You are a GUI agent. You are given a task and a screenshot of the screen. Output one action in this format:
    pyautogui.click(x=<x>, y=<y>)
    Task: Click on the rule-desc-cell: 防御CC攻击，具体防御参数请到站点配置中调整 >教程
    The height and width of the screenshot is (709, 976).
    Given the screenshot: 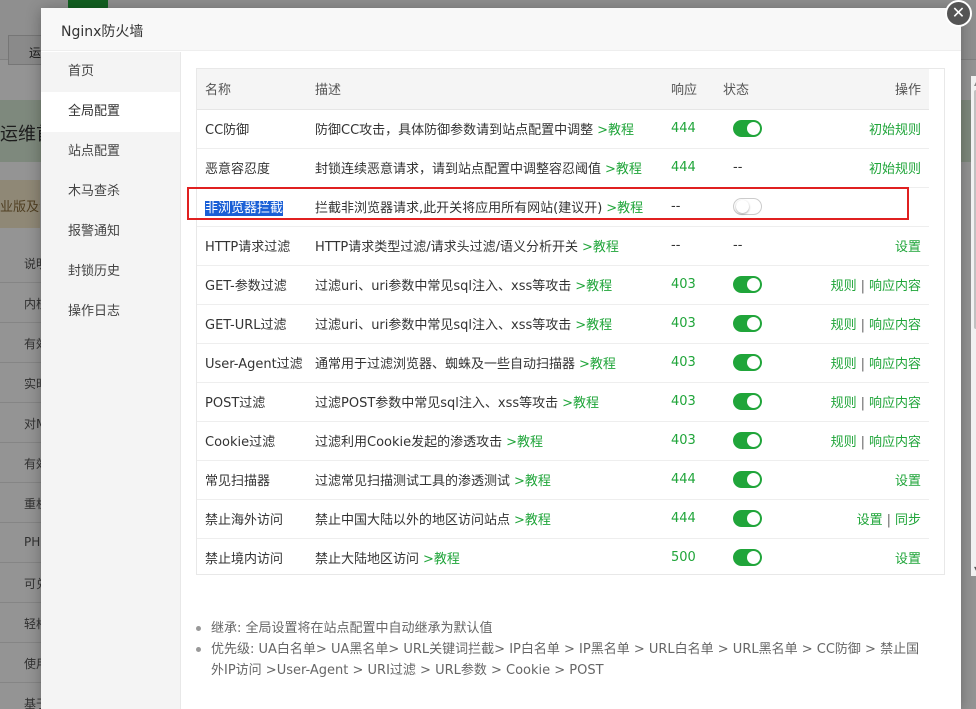 What is the action you would take?
    pyautogui.click(x=493, y=128)
    